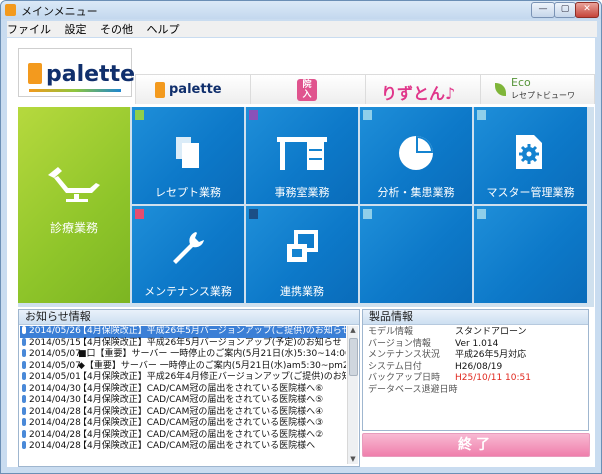 Image resolution: width=602 pixels, height=474 pixels. Describe the element at coordinates (301, 10) in the screenshot. I see `title-bar: メインメニュー — ▢ ✕` at that location.